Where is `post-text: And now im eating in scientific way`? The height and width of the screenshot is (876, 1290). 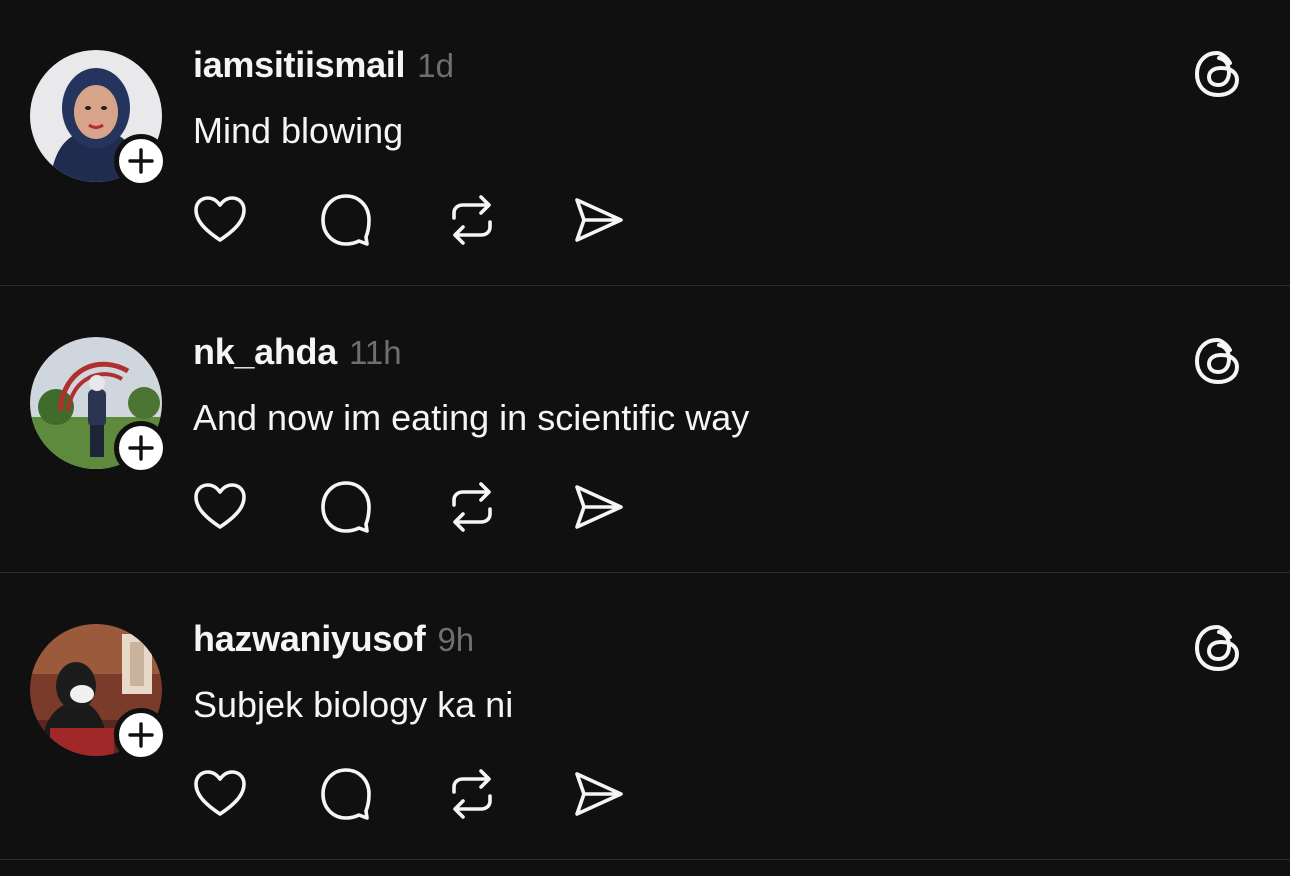 post-text: And now im eating in scientific way is located at coordinates (471, 417).